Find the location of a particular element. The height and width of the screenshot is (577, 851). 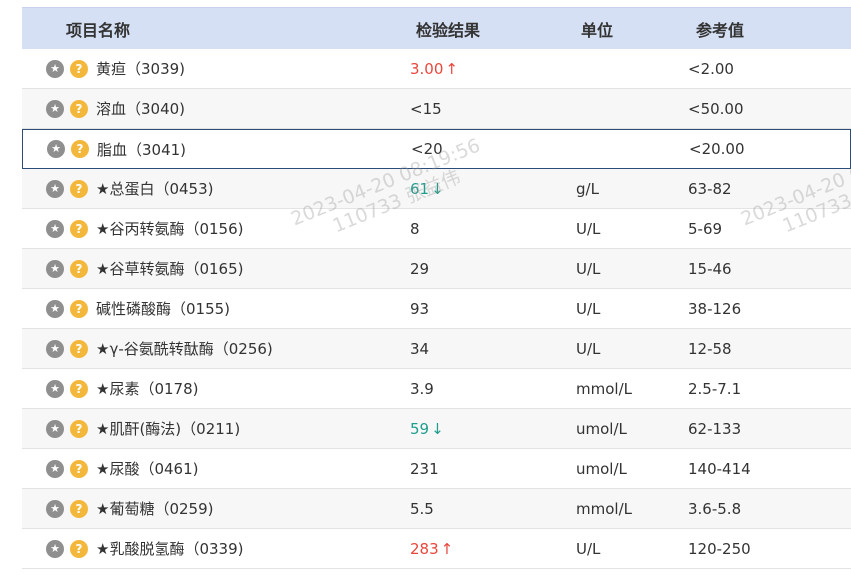

item-name-cell: ★? ★谷丙转氨酶（0156) is located at coordinates (197, 228).